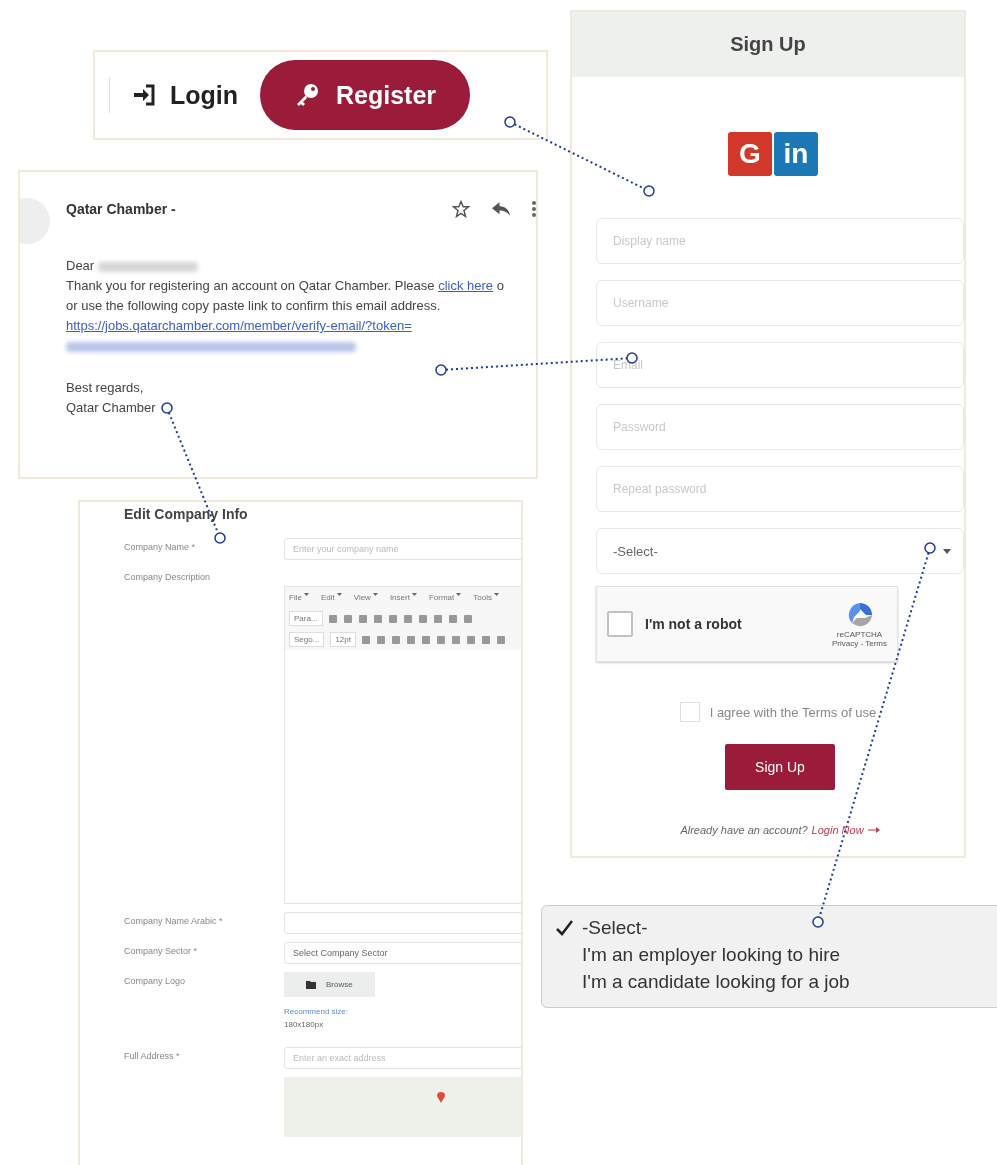 The width and height of the screenshot is (997, 1165). What do you see at coordinates (694, 624) in the screenshot?
I see `captcha-label: I'm not a robot` at bounding box center [694, 624].